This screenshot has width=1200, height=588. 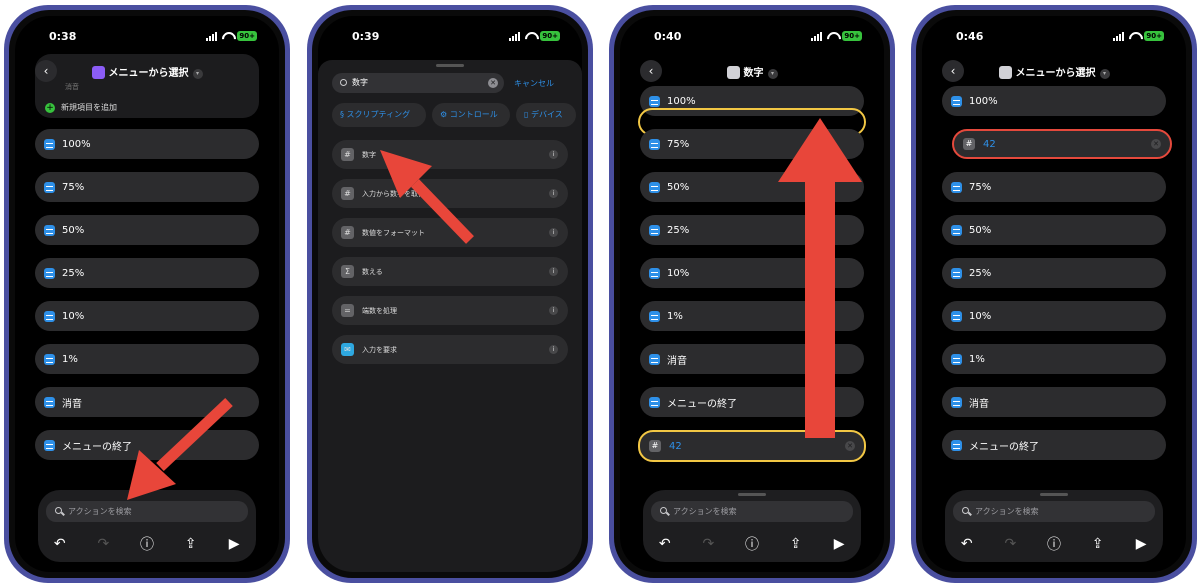 I want to click on annotation-arrow-up, so click(x=820, y=278).